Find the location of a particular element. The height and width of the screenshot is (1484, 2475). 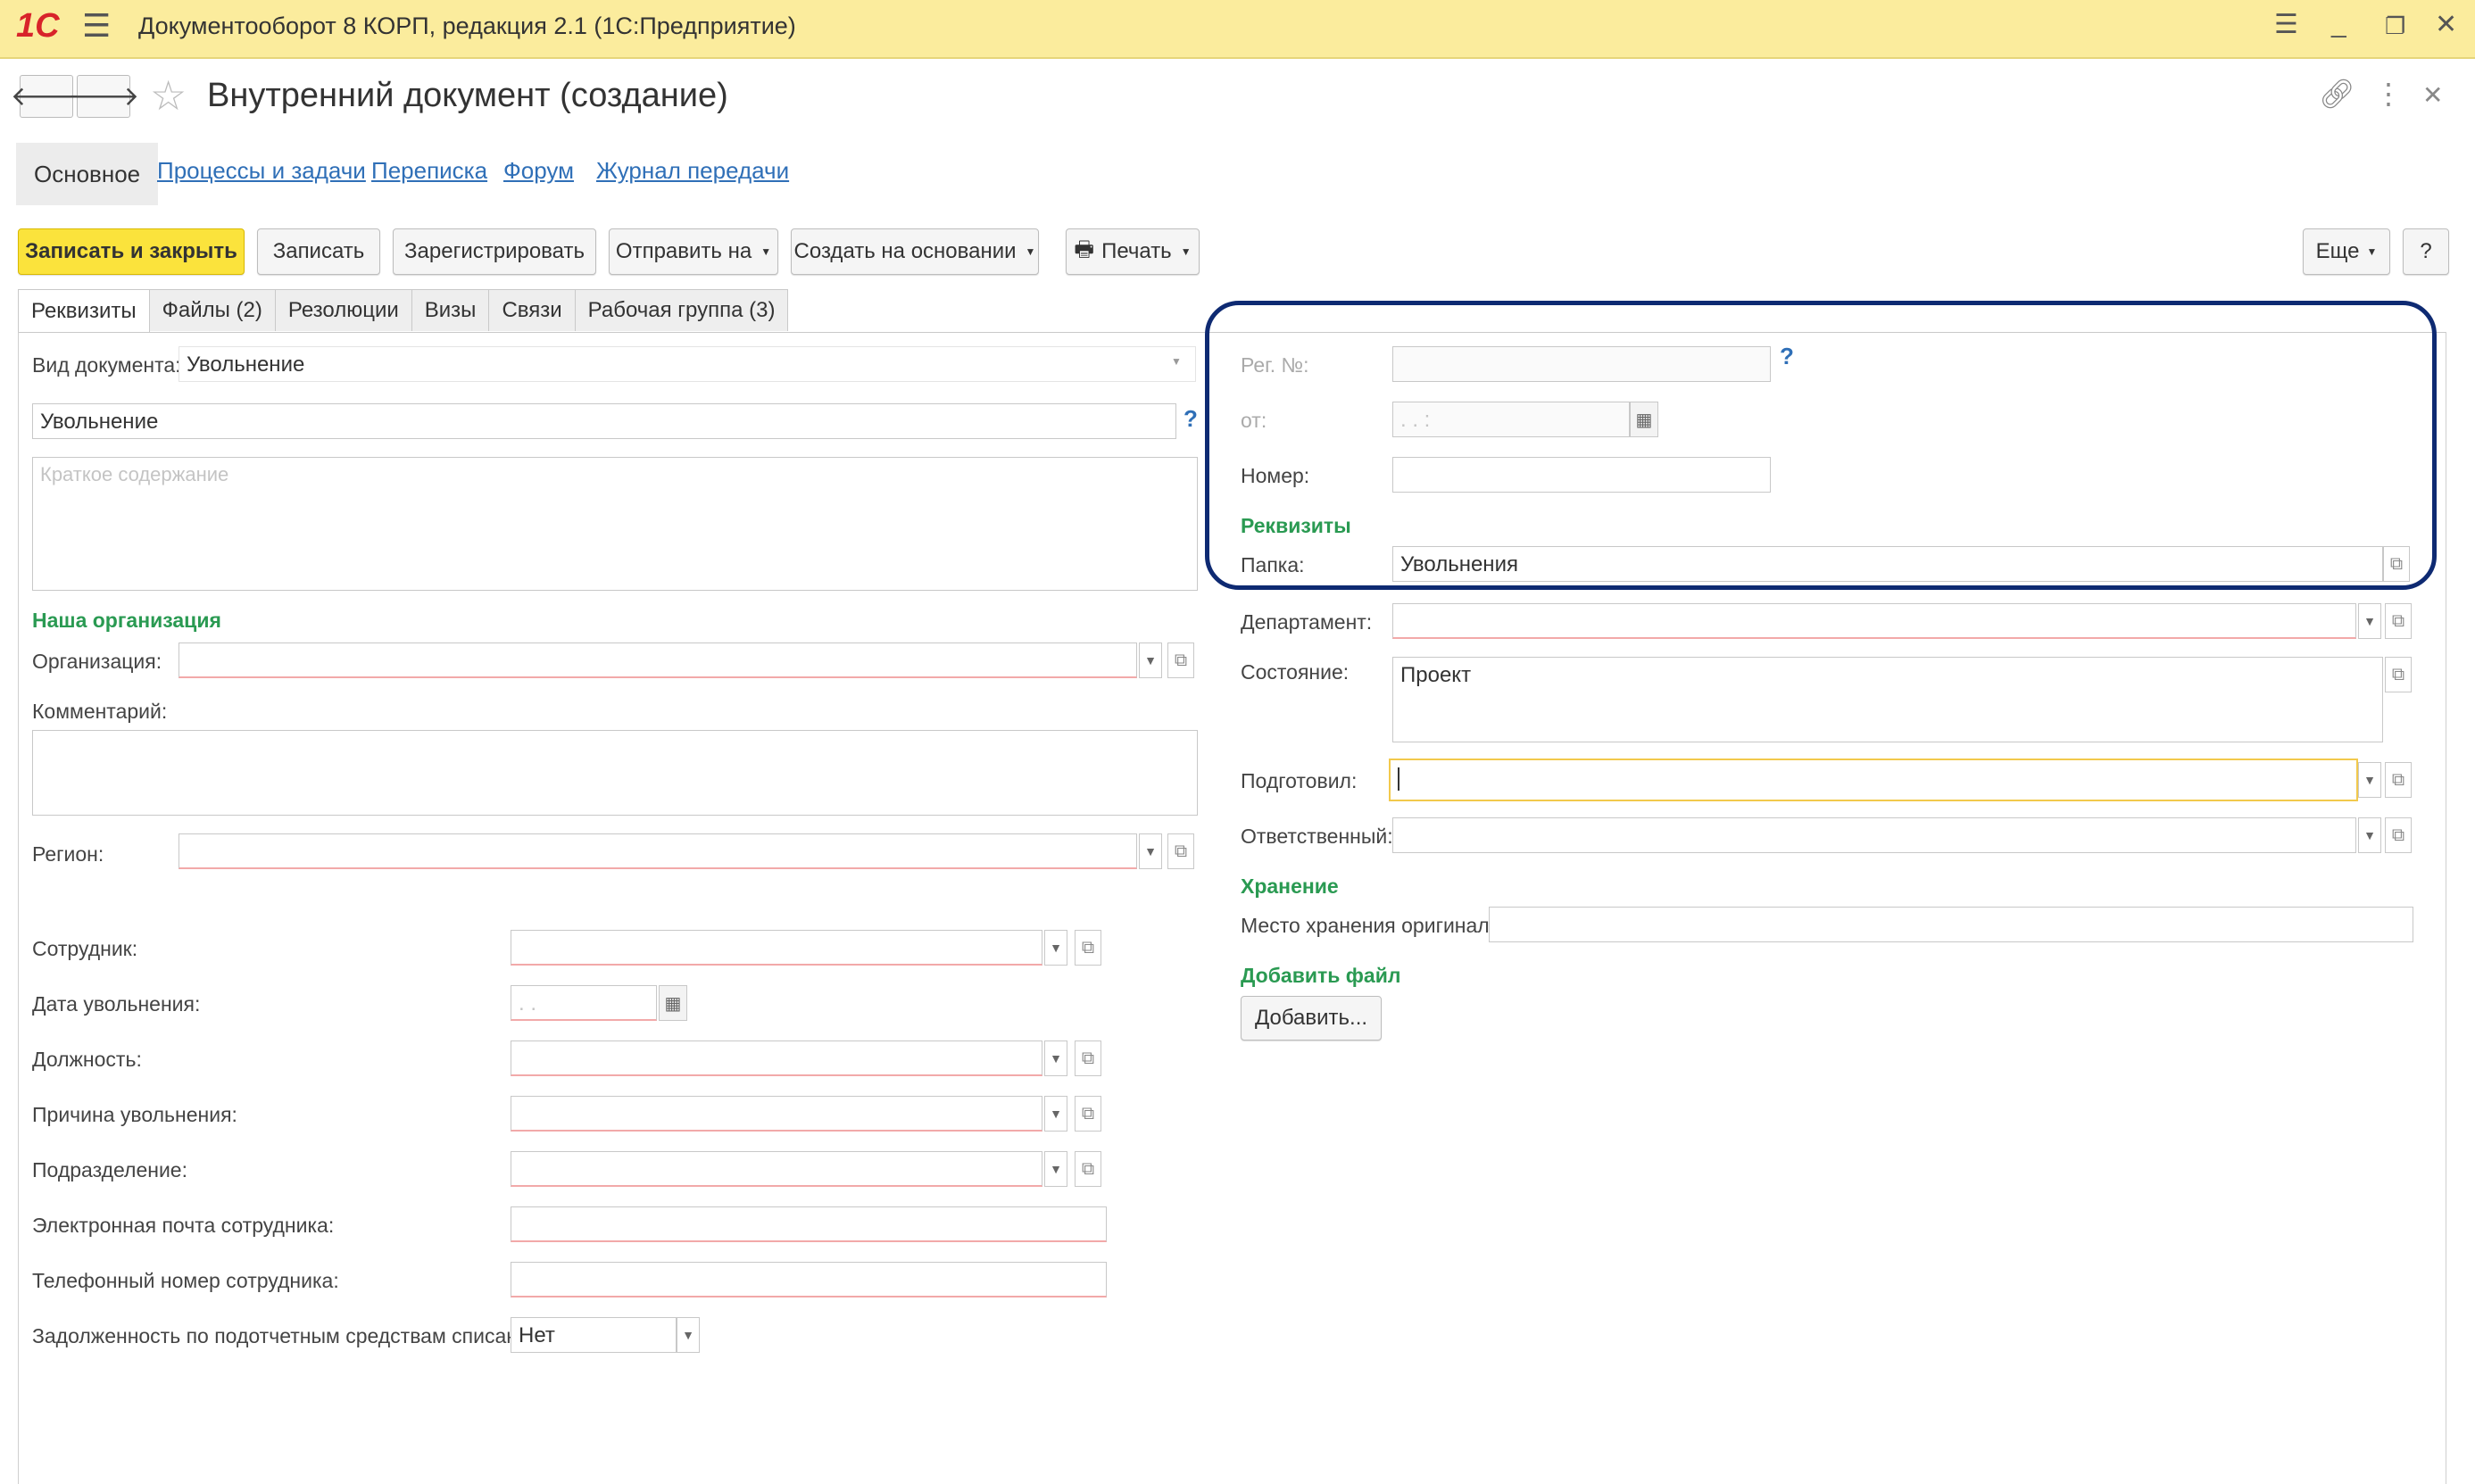

close-window-icon: ✕ is located at coordinates (2446, 24).